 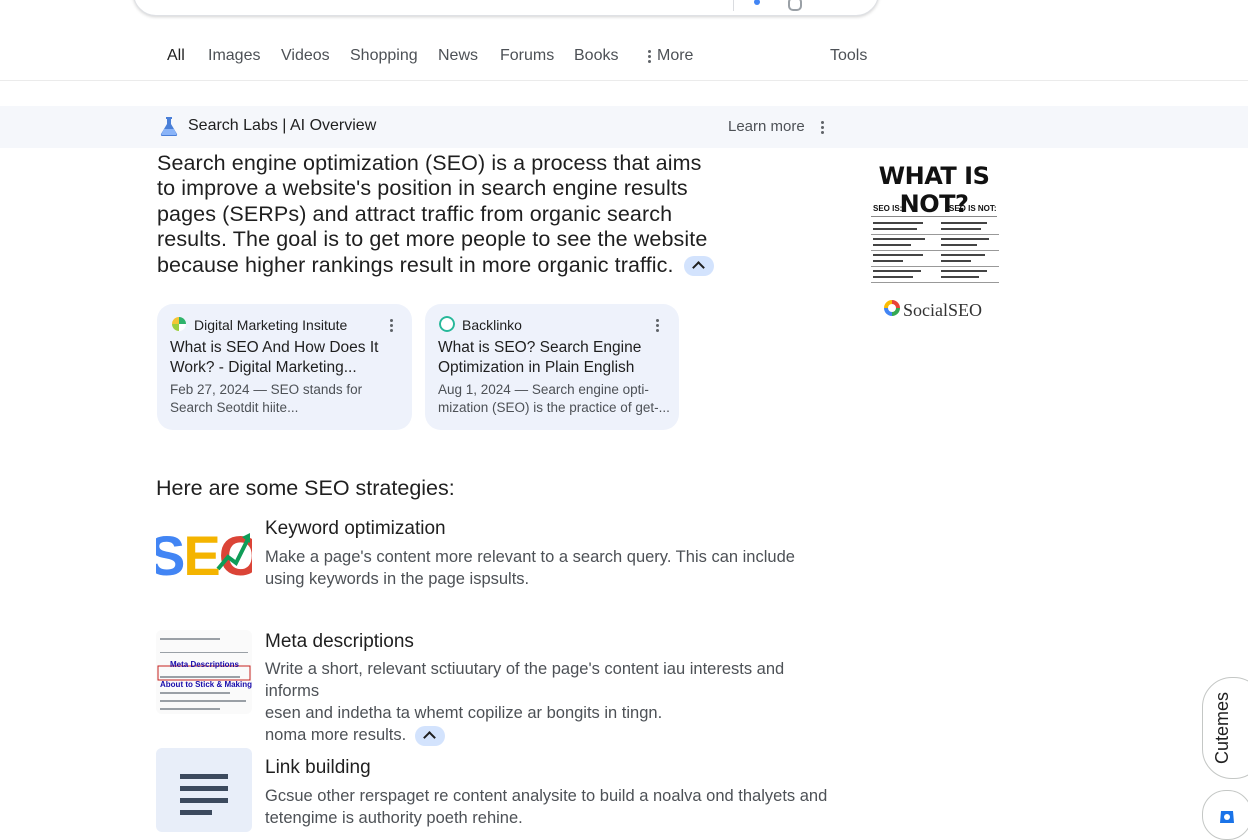 What do you see at coordinates (527, 56) in the screenshot?
I see `tab-forums: Forums` at bounding box center [527, 56].